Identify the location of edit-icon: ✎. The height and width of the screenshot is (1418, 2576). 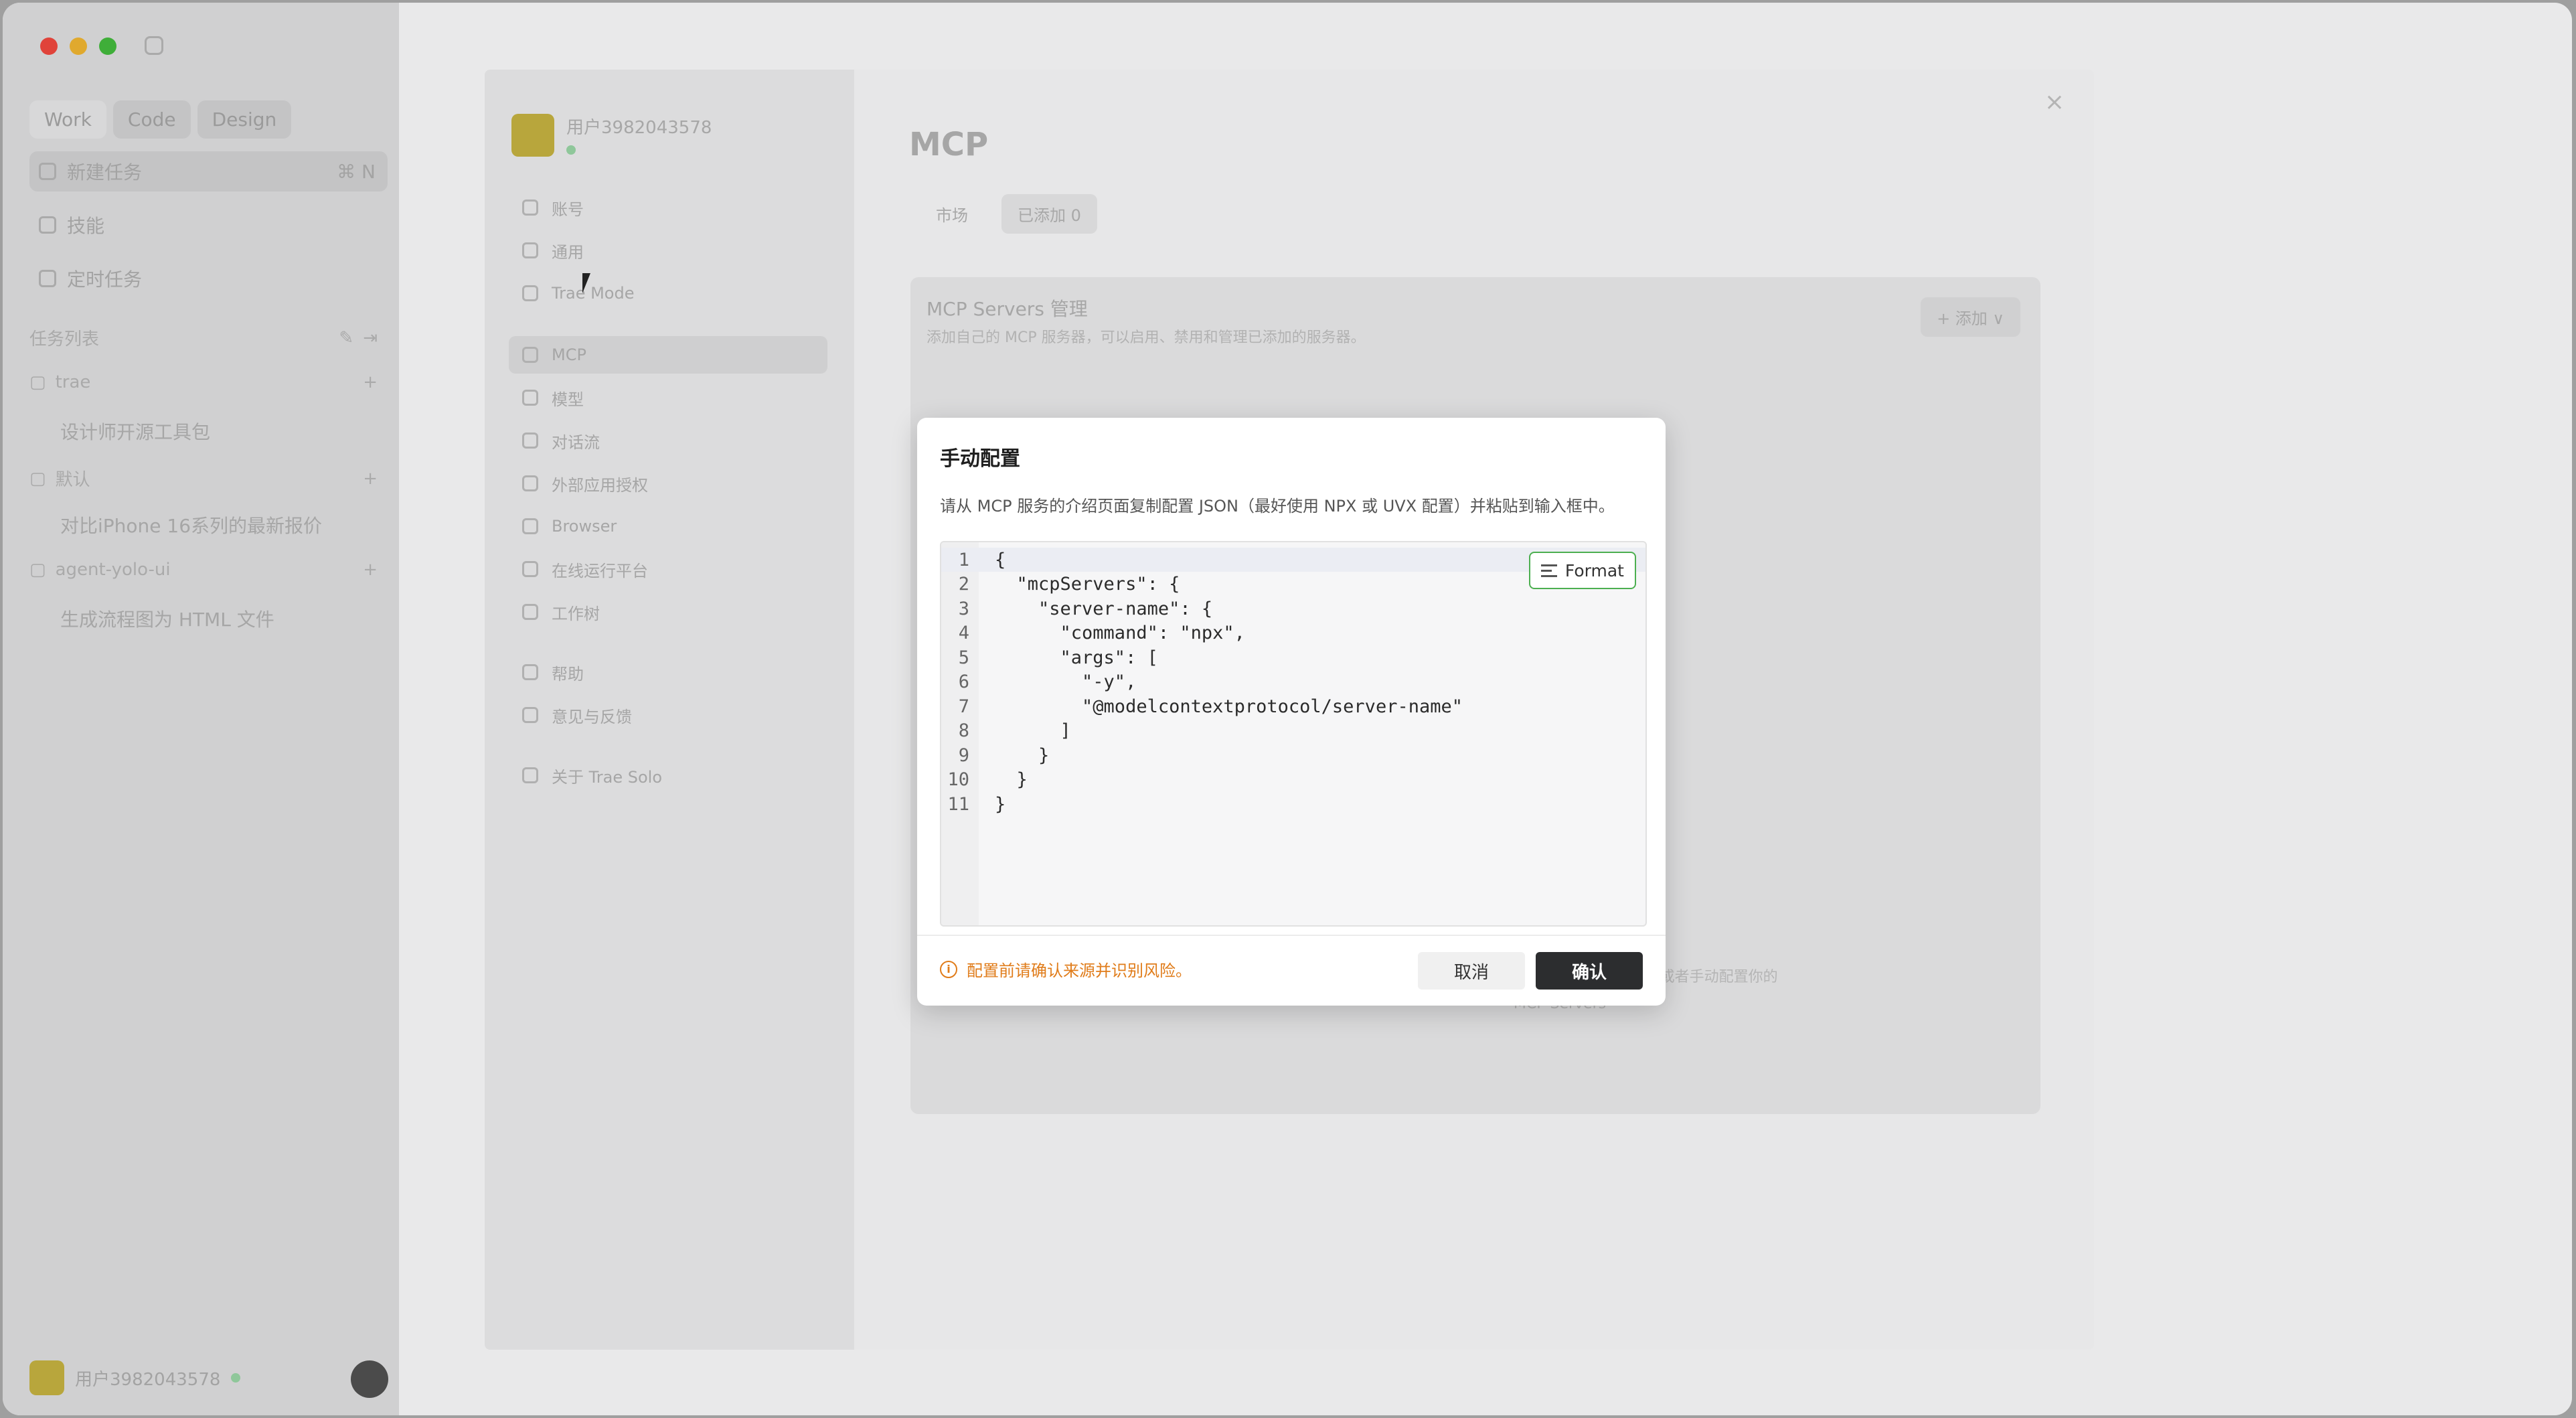
(346, 338).